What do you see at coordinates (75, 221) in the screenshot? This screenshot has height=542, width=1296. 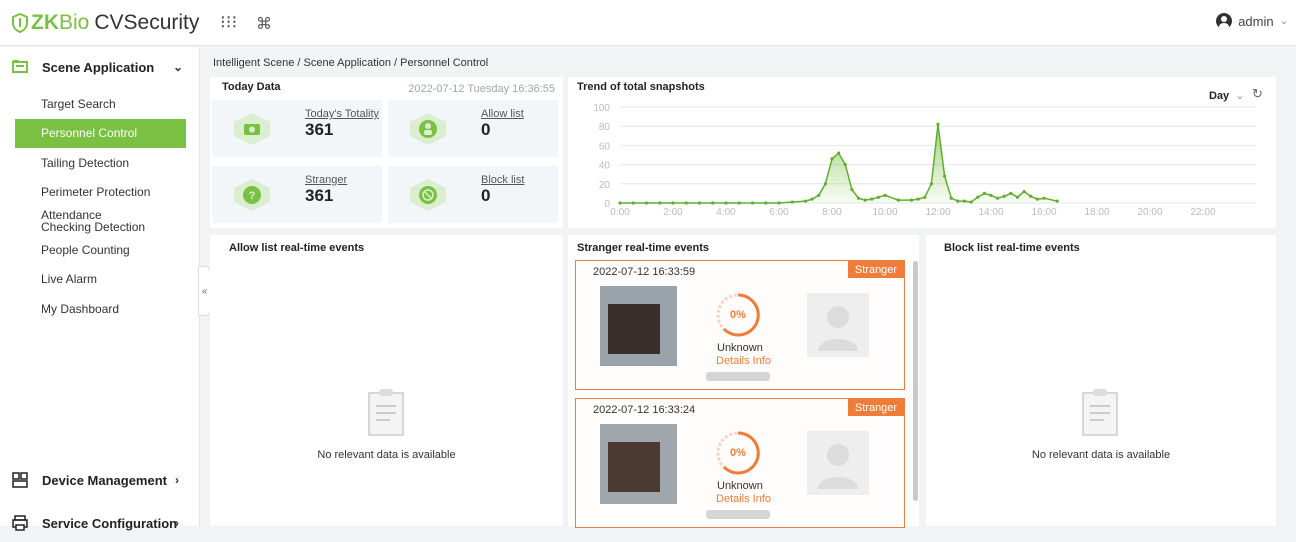 I see `sidebar-item-attendance-checking-detection: Attendance Checking Detection` at bounding box center [75, 221].